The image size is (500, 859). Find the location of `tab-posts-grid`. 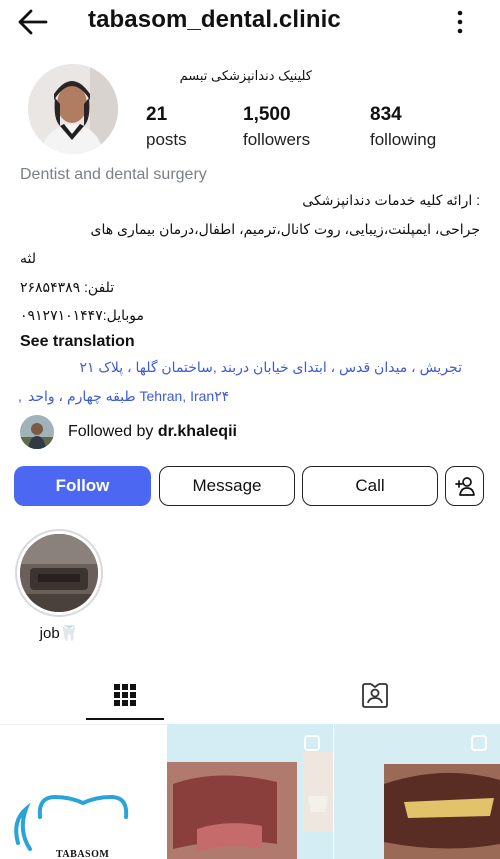

tab-posts-grid is located at coordinates (125, 695).